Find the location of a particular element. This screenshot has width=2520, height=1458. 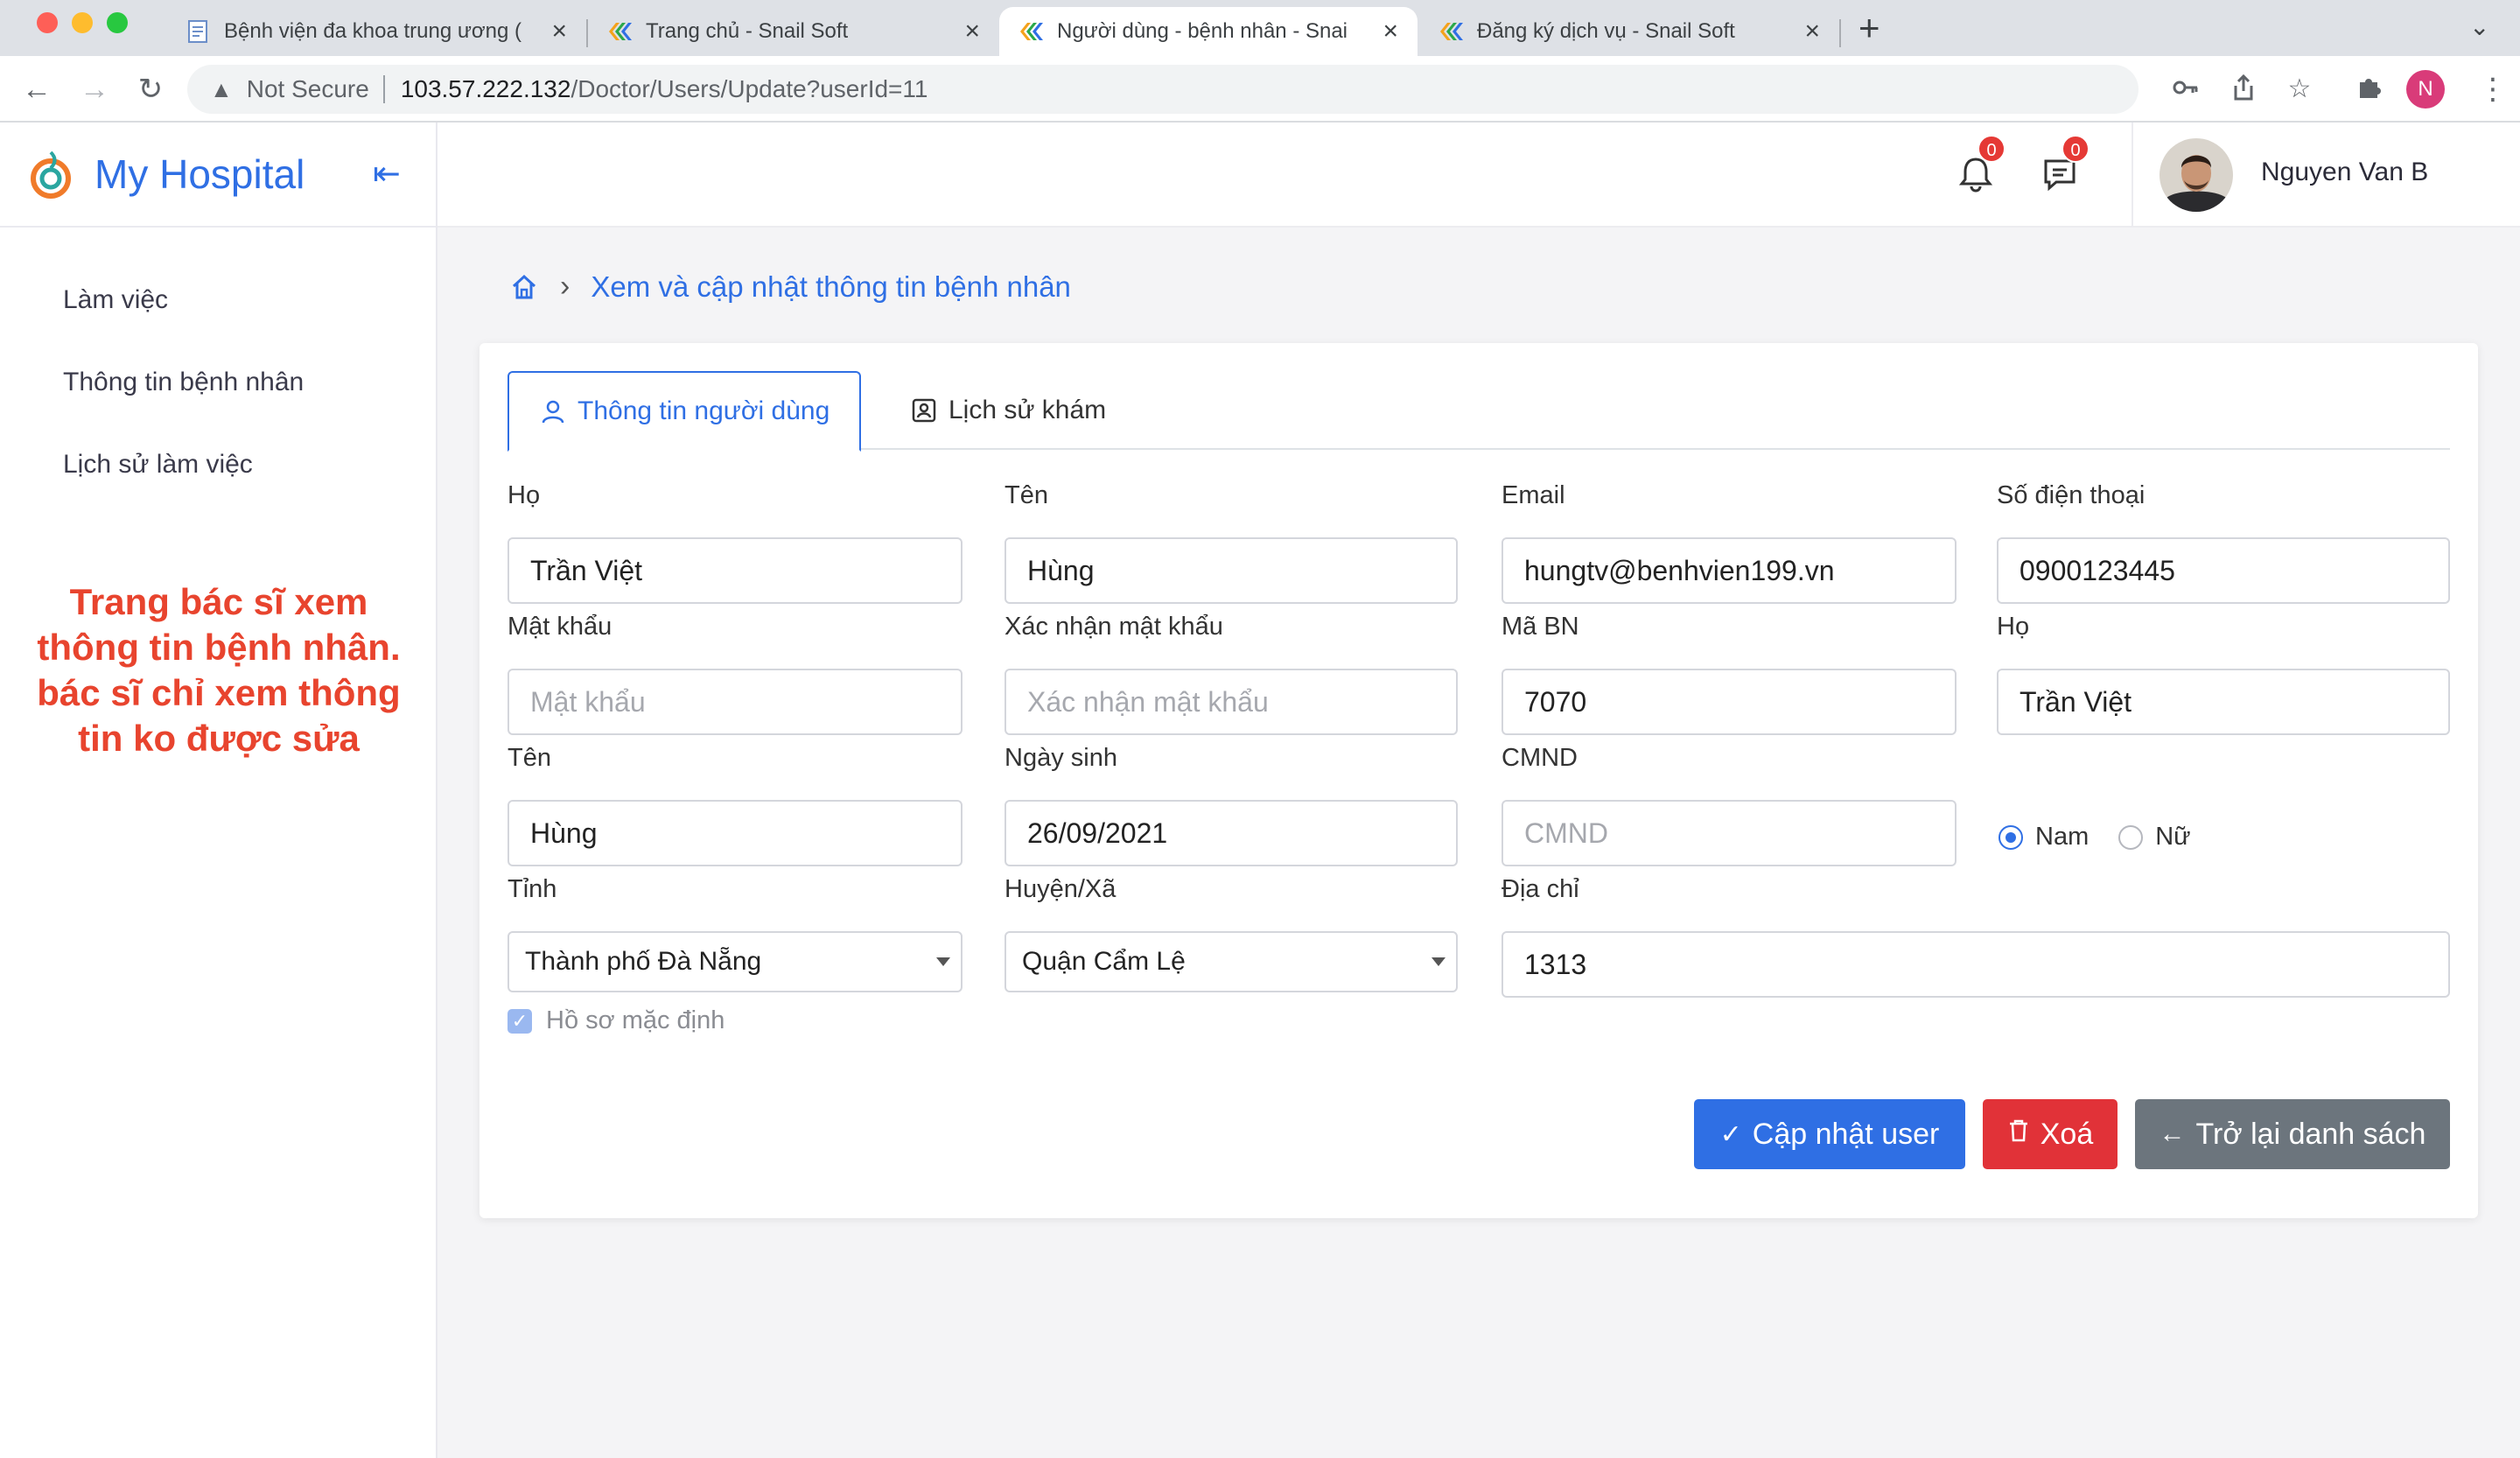

field-email: Email hungtv@benhvien199.vn is located at coordinates (1729, 542).